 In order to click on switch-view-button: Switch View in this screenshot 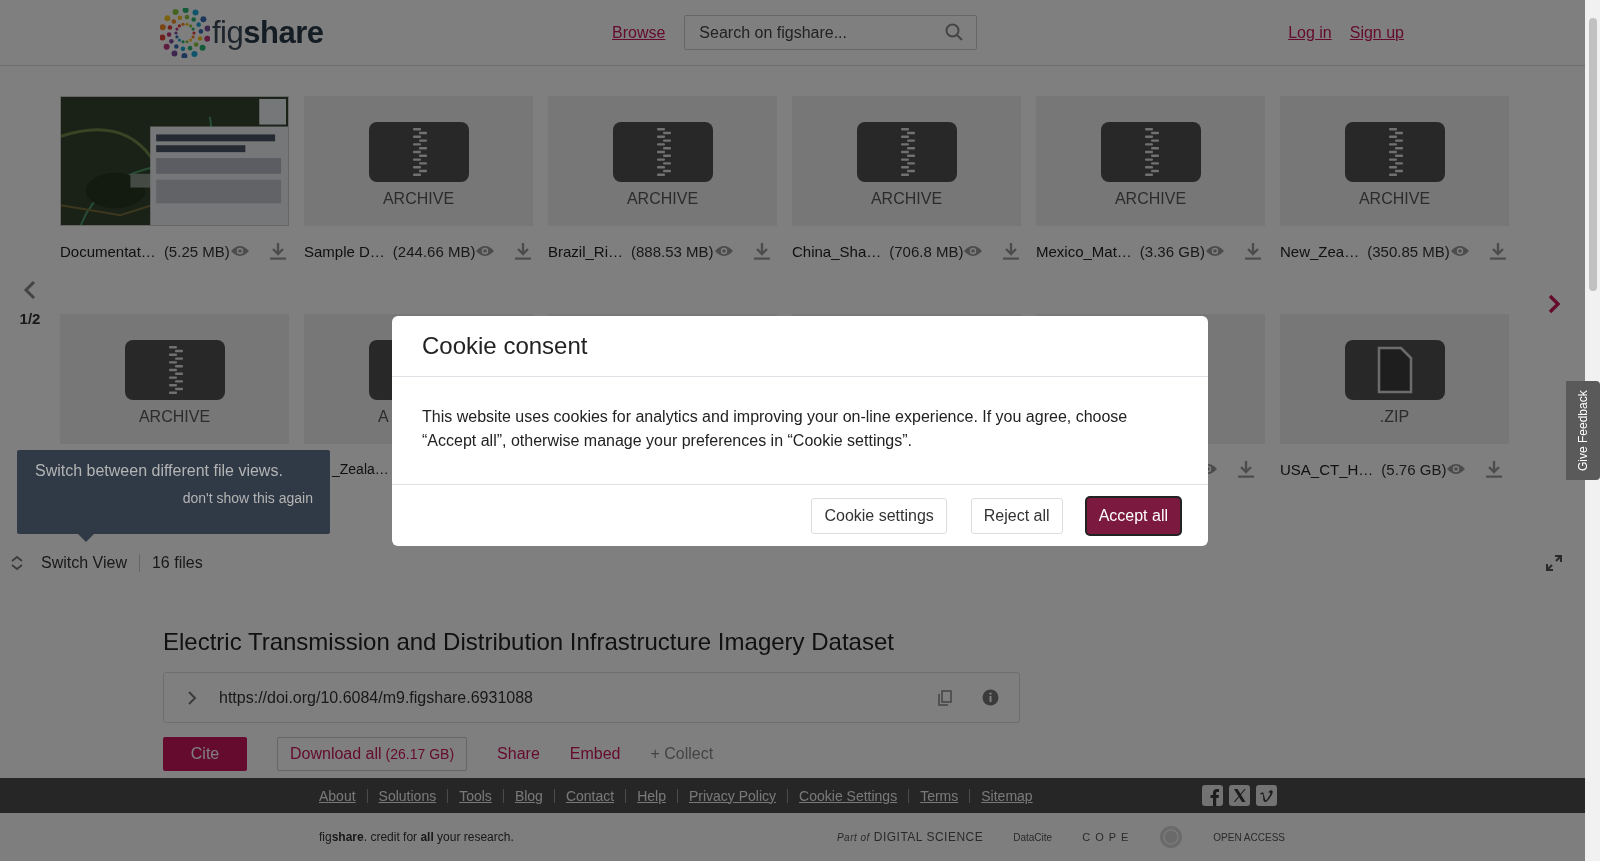, I will do `click(82, 563)`.